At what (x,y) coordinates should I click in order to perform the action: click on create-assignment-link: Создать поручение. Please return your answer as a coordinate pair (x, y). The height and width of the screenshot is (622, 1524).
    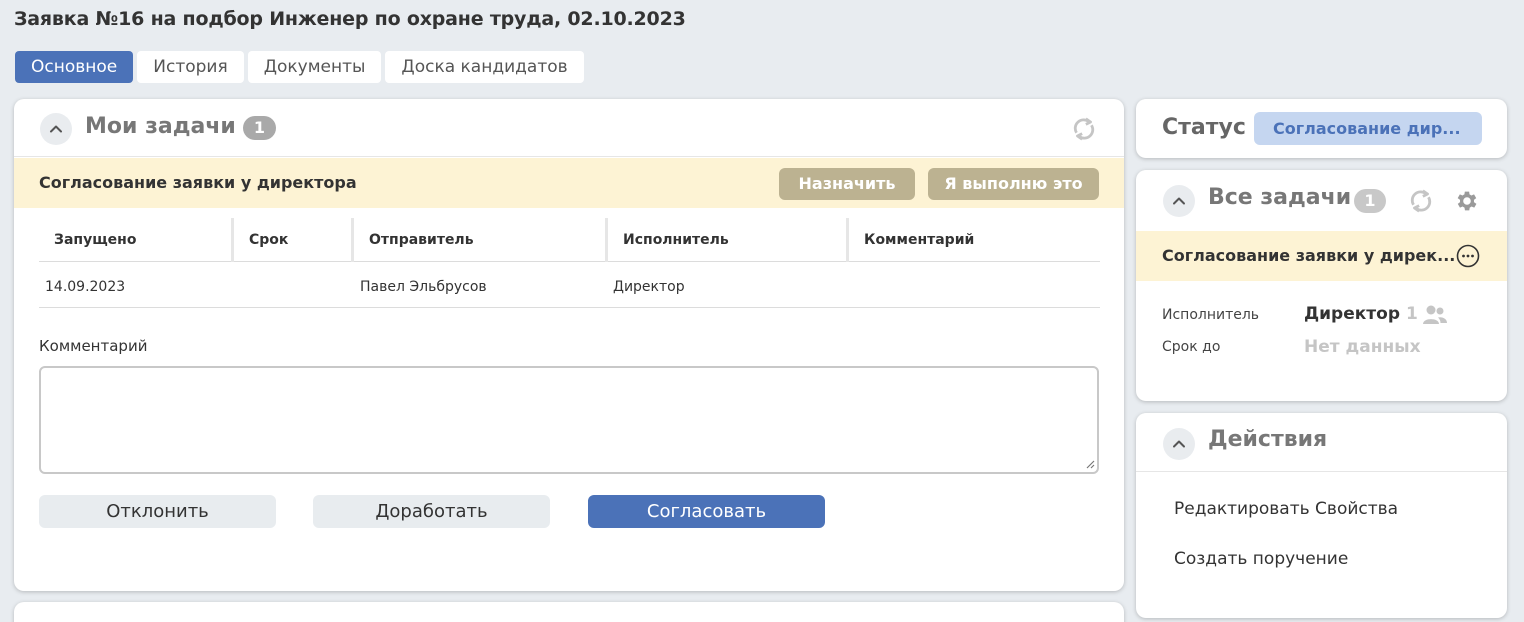
    Looking at the image, I should click on (1261, 559).